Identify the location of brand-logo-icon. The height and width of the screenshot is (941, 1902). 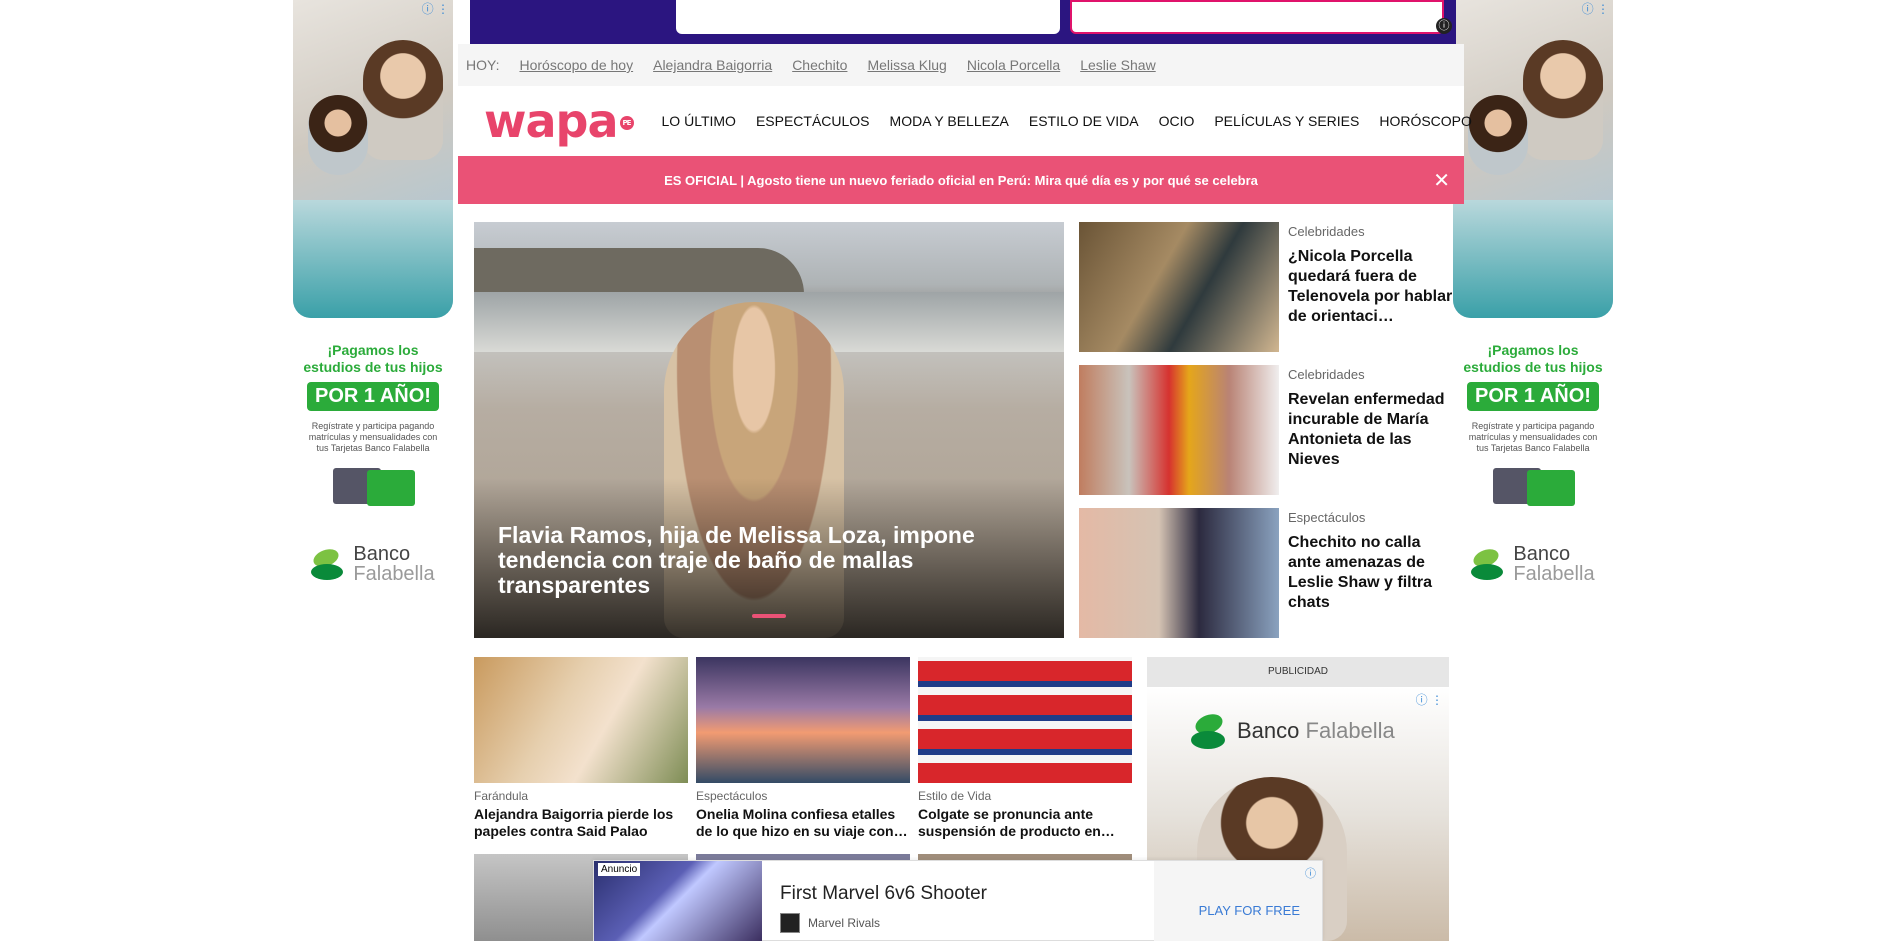
(790, 923).